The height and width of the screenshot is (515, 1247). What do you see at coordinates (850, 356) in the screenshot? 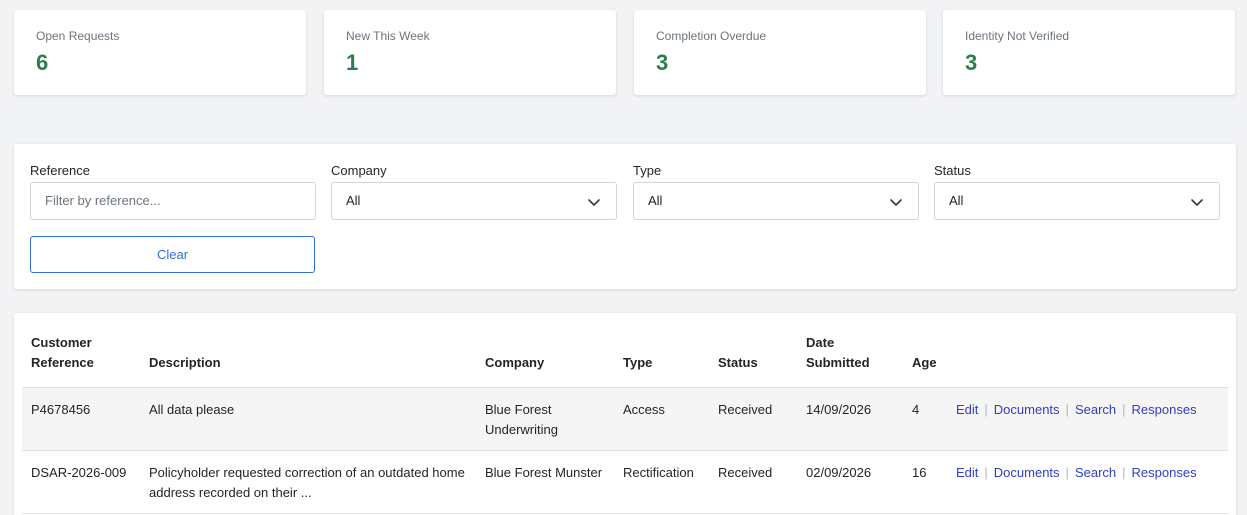
I see `column-header-date-submitted: Date Submitted` at bounding box center [850, 356].